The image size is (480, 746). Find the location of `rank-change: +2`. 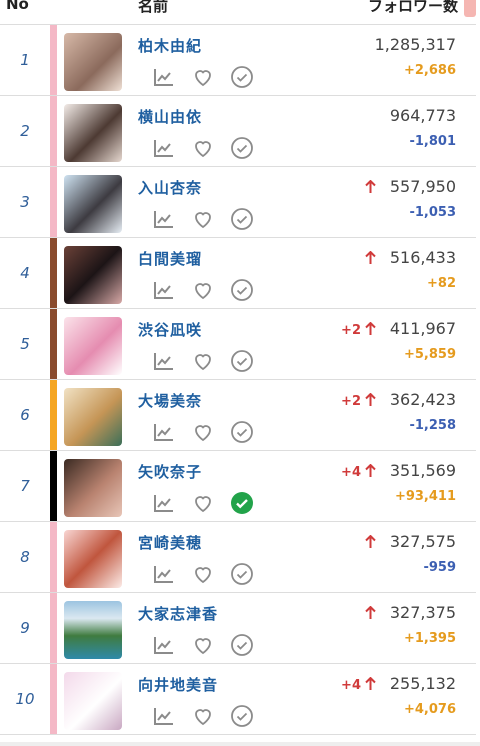

rank-change: +2 is located at coordinates (351, 330).